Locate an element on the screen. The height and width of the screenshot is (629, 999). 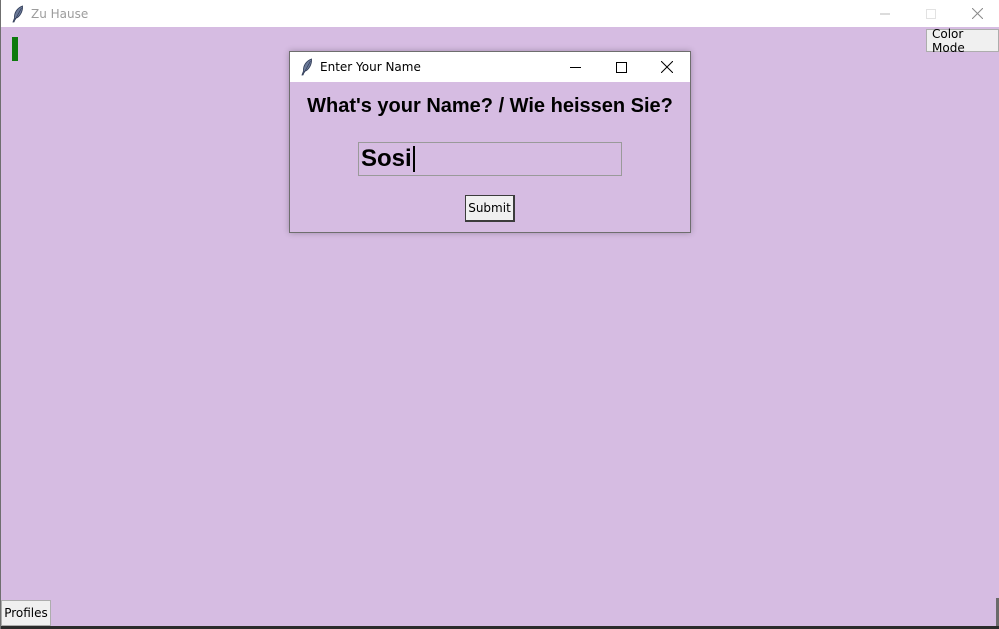
dialog-window-controls is located at coordinates (621, 67).